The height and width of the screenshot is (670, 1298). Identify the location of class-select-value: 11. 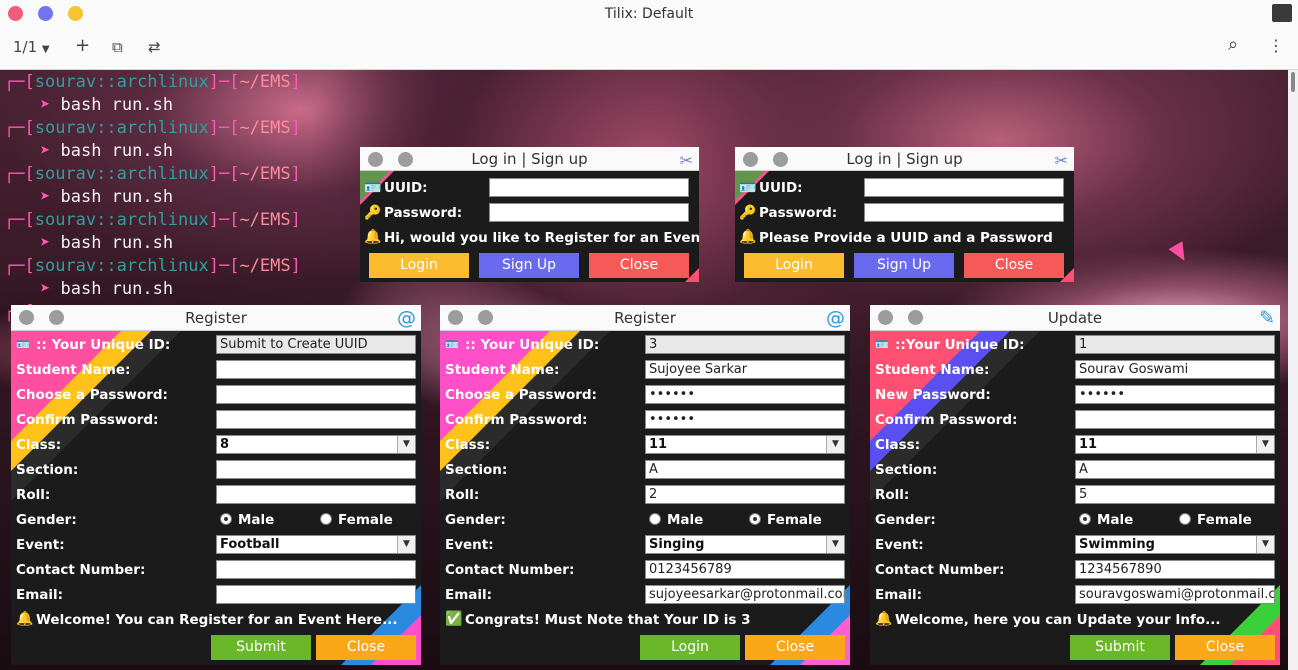
(1088, 444).